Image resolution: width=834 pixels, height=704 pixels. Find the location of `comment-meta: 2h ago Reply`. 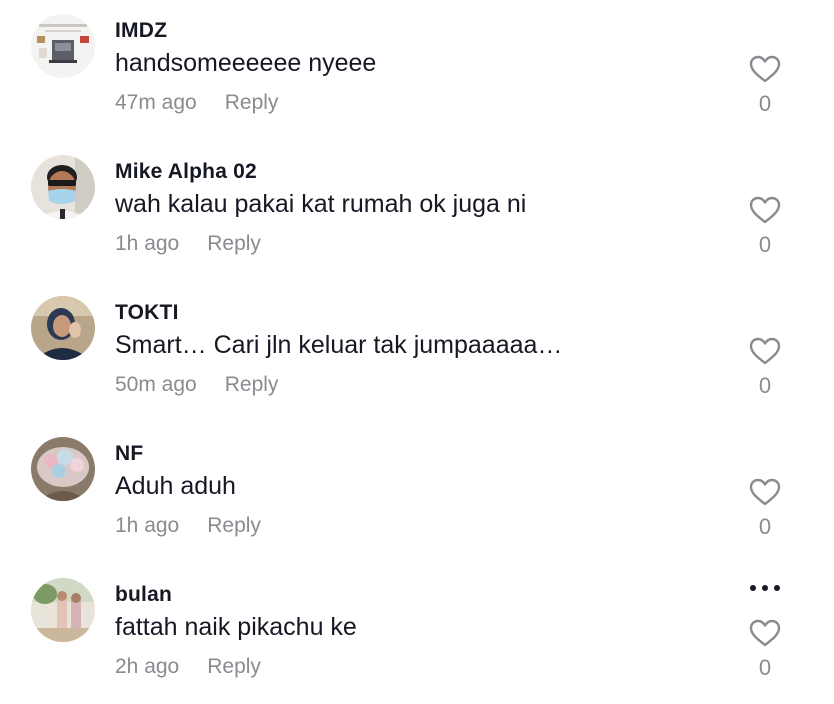

comment-meta: 2h ago Reply is located at coordinates (188, 667).